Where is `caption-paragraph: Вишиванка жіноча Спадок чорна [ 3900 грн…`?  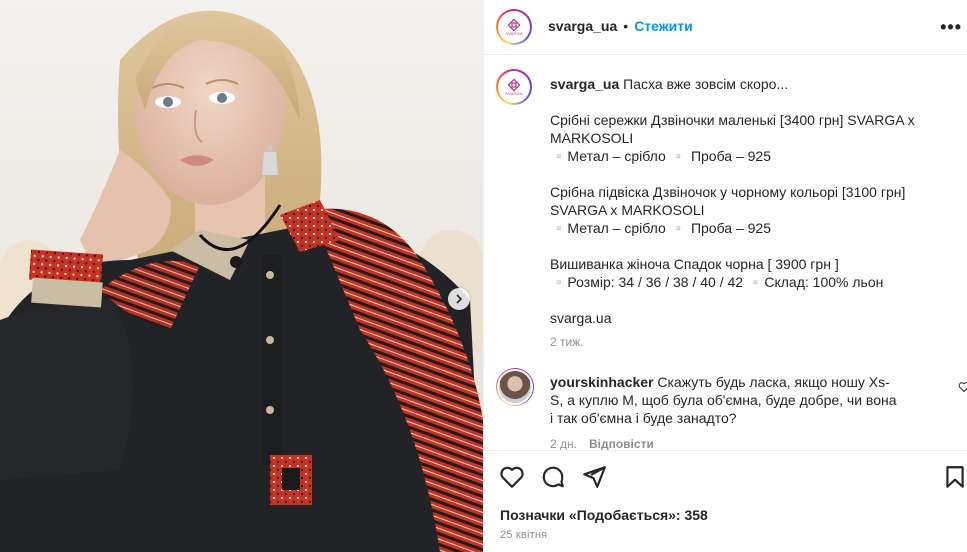
caption-paragraph: Вишиванка жіноча Спадок чорна [ 3900 грн… is located at coordinates (717, 273).